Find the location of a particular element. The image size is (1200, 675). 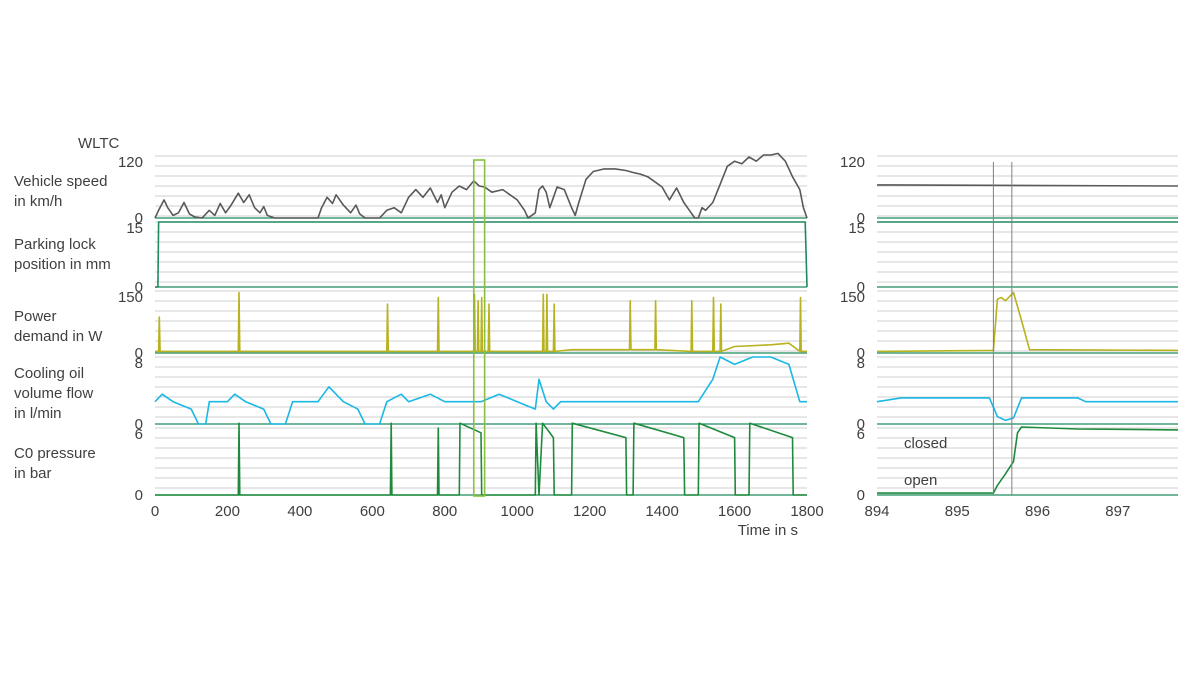

series-line-pressure is located at coordinates (481, 459).